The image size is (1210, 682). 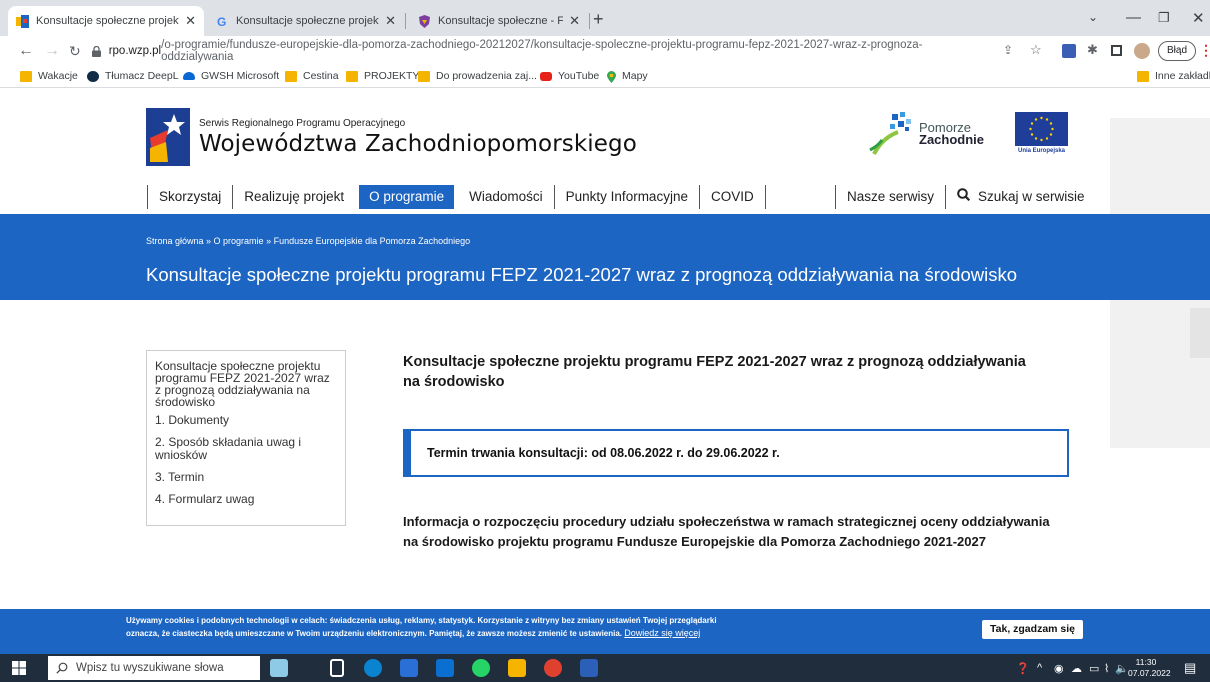 What do you see at coordinates (627, 197) in the screenshot?
I see `nav-item-punkty: Punkty Informacyjne` at bounding box center [627, 197].